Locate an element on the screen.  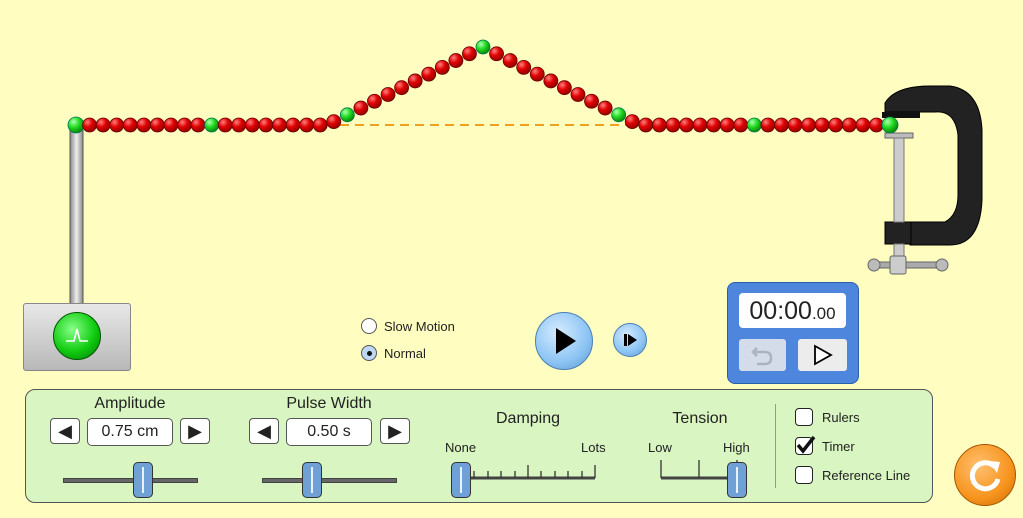
timer-main: 00:00 is located at coordinates (780, 311).